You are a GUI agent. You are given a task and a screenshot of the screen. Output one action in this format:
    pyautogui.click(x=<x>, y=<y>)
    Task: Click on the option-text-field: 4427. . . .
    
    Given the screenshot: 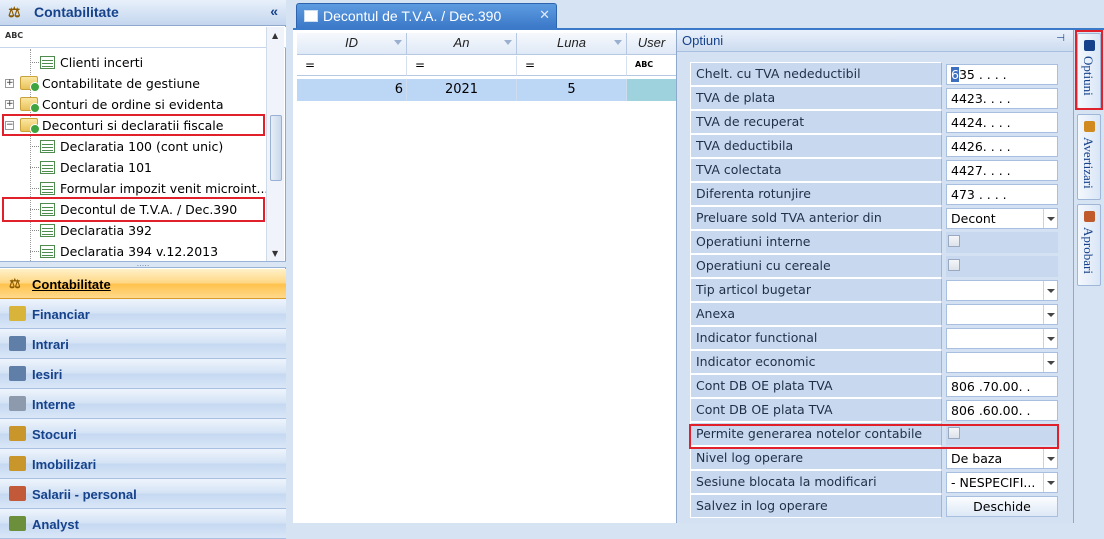 What is the action you would take?
    pyautogui.click(x=1002, y=170)
    